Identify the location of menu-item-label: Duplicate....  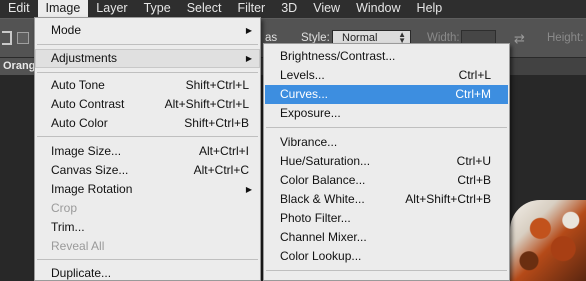
(81, 273).